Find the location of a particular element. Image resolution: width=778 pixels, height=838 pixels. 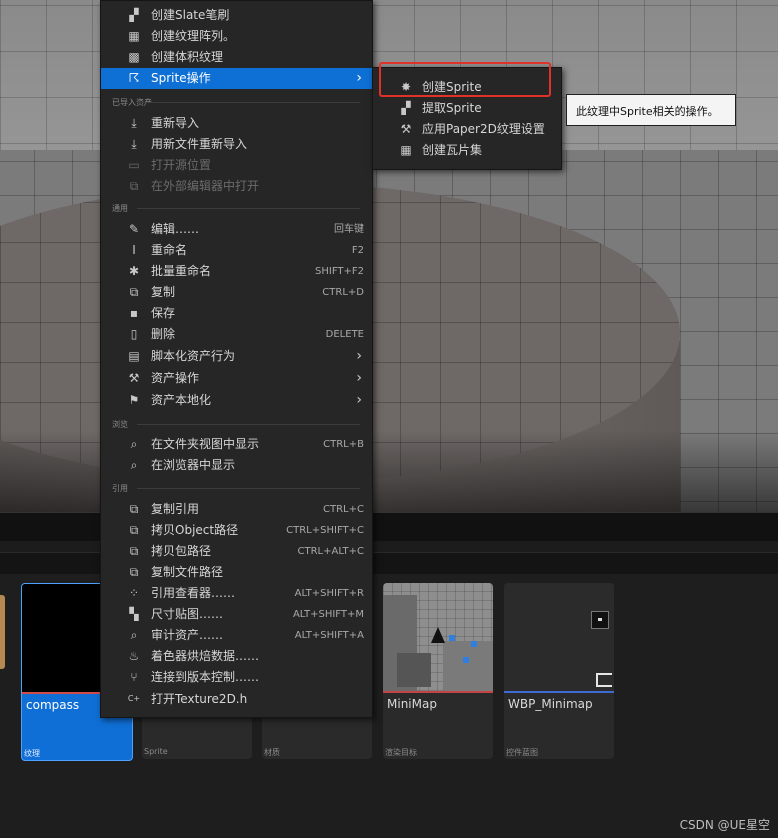

trash-icon: ▯ is located at coordinates (134, 334).